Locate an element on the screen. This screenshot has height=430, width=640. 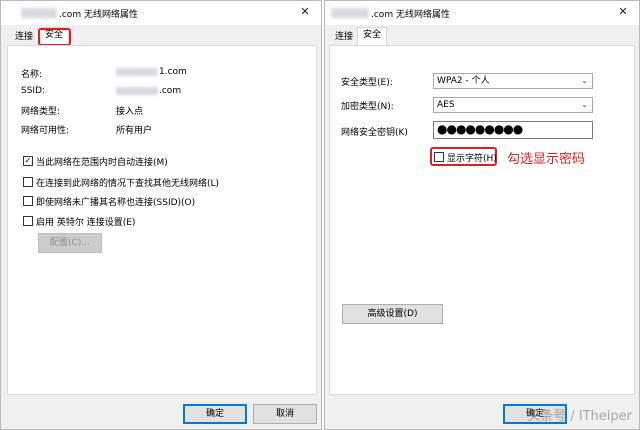
connect-hidden-label: 即使网络未广播其名称也连接(SSID)(O) is located at coordinates (115, 201).